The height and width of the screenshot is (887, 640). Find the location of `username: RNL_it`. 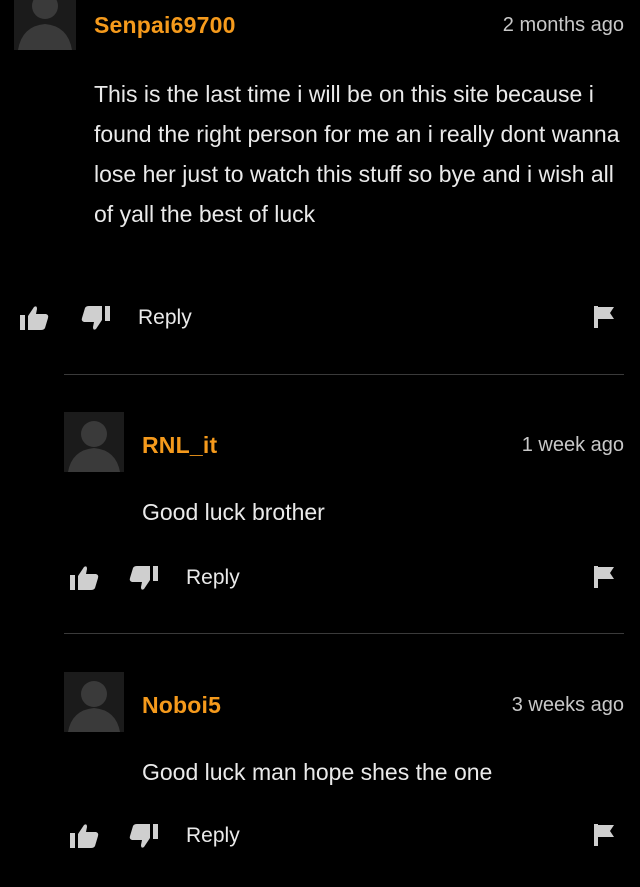

username: RNL_it is located at coordinates (179, 445).